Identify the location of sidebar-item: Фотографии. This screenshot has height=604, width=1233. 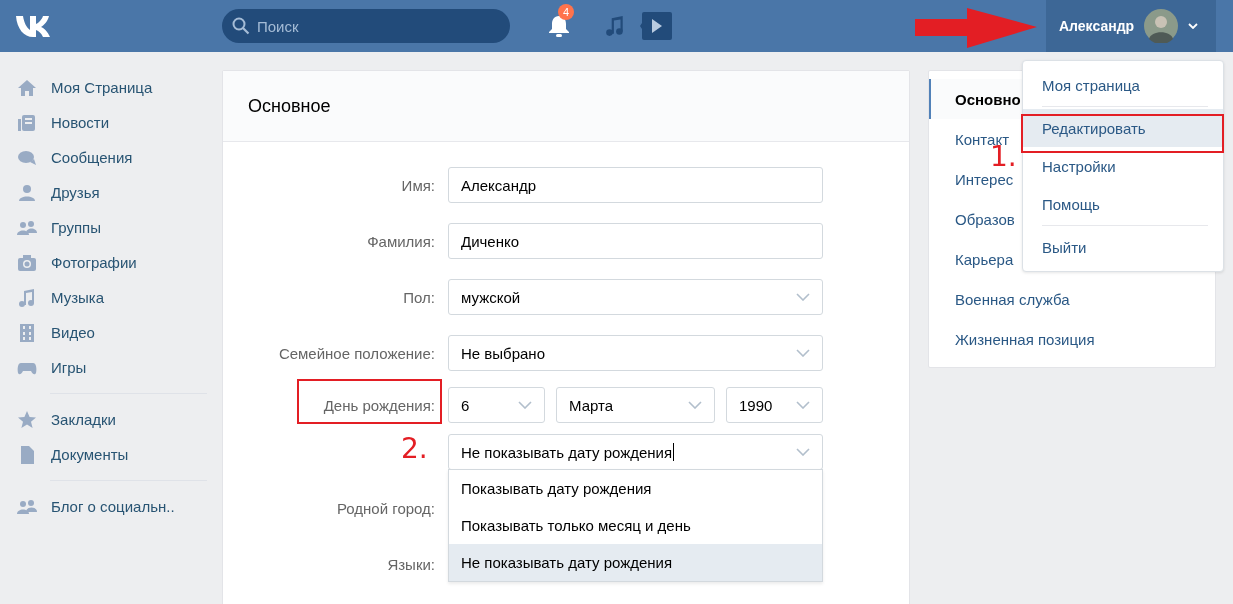
(94, 262).